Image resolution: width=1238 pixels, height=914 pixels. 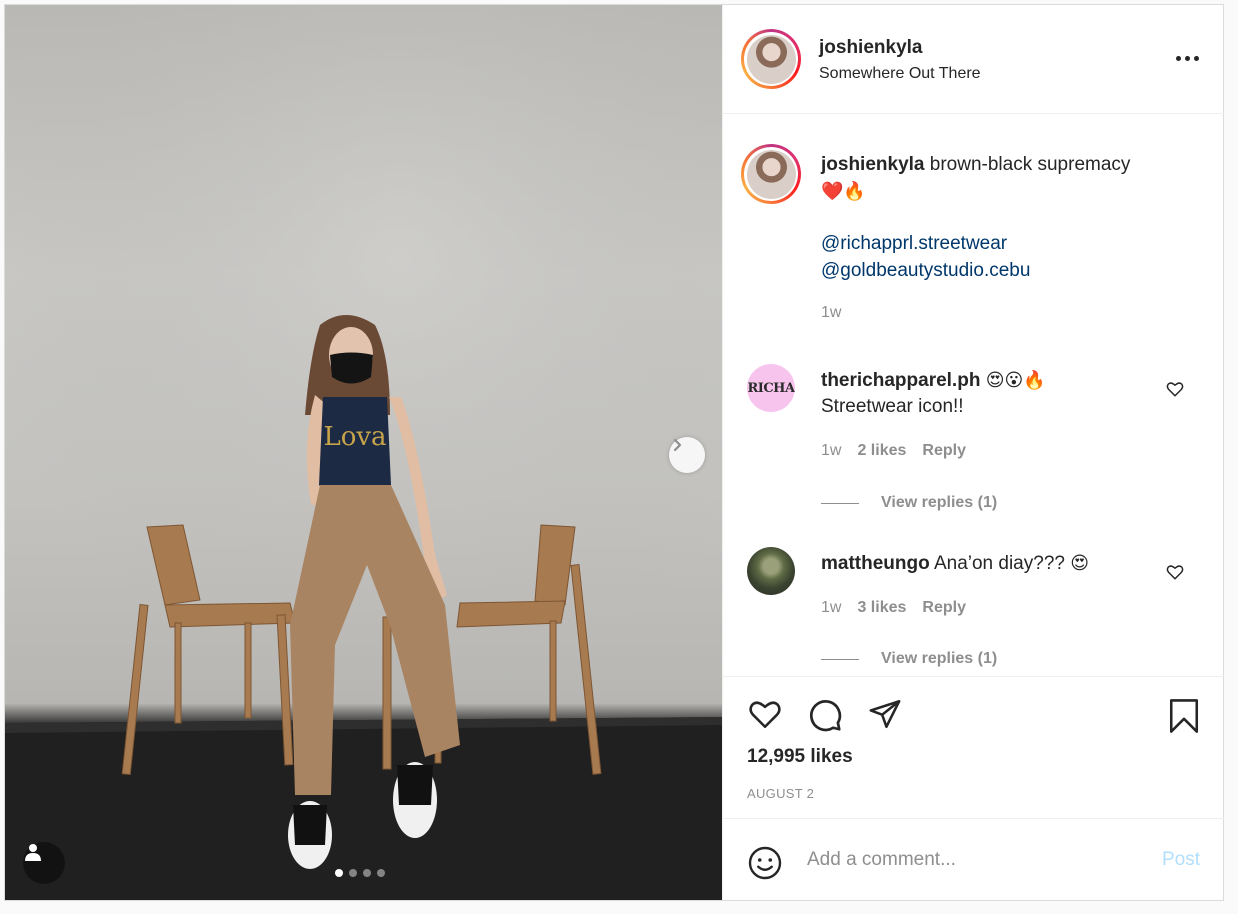 I want to click on caption-time: 1w, so click(x=1011, y=313).